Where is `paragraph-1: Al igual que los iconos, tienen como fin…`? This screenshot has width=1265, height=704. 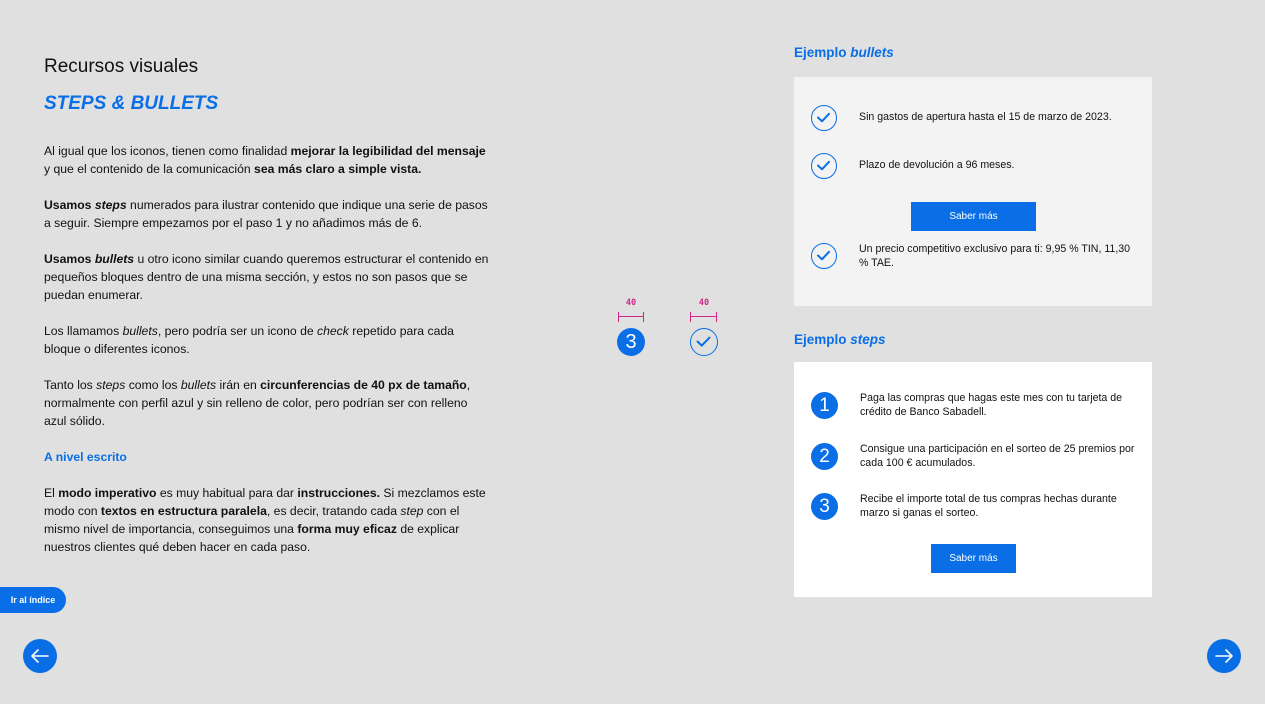
paragraph-1: Al igual que los iconos, tienen como fin… is located at coordinates (265, 160).